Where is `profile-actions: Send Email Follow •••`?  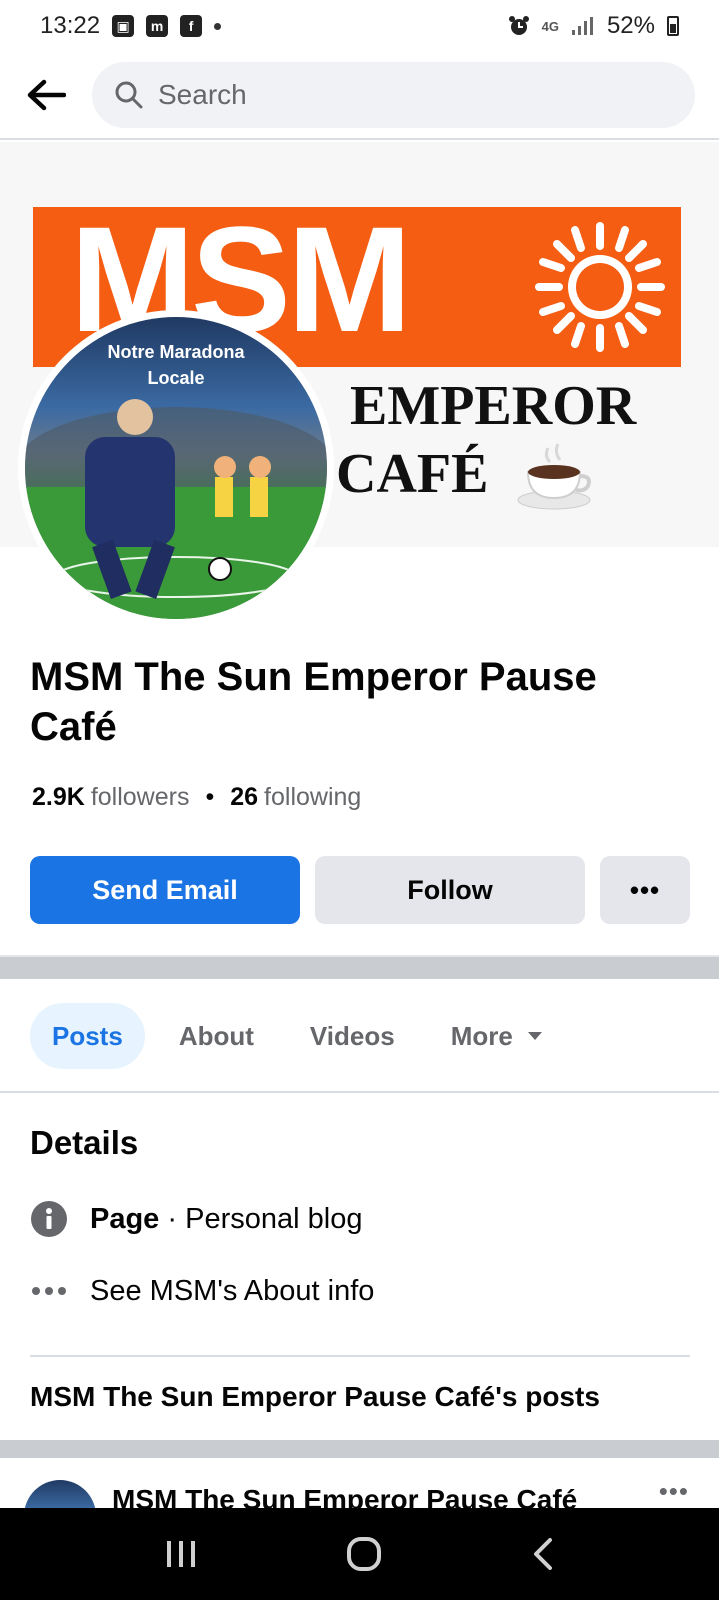
profile-actions: Send Email Follow ••• is located at coordinates (360, 890).